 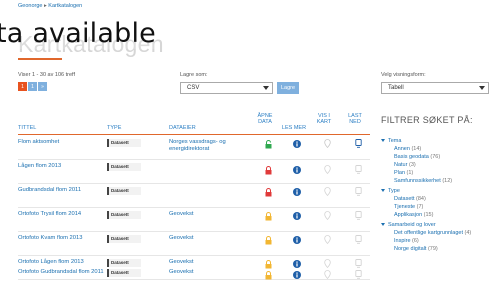 I want to click on save-format-value: CSV, so click(x=193, y=88).